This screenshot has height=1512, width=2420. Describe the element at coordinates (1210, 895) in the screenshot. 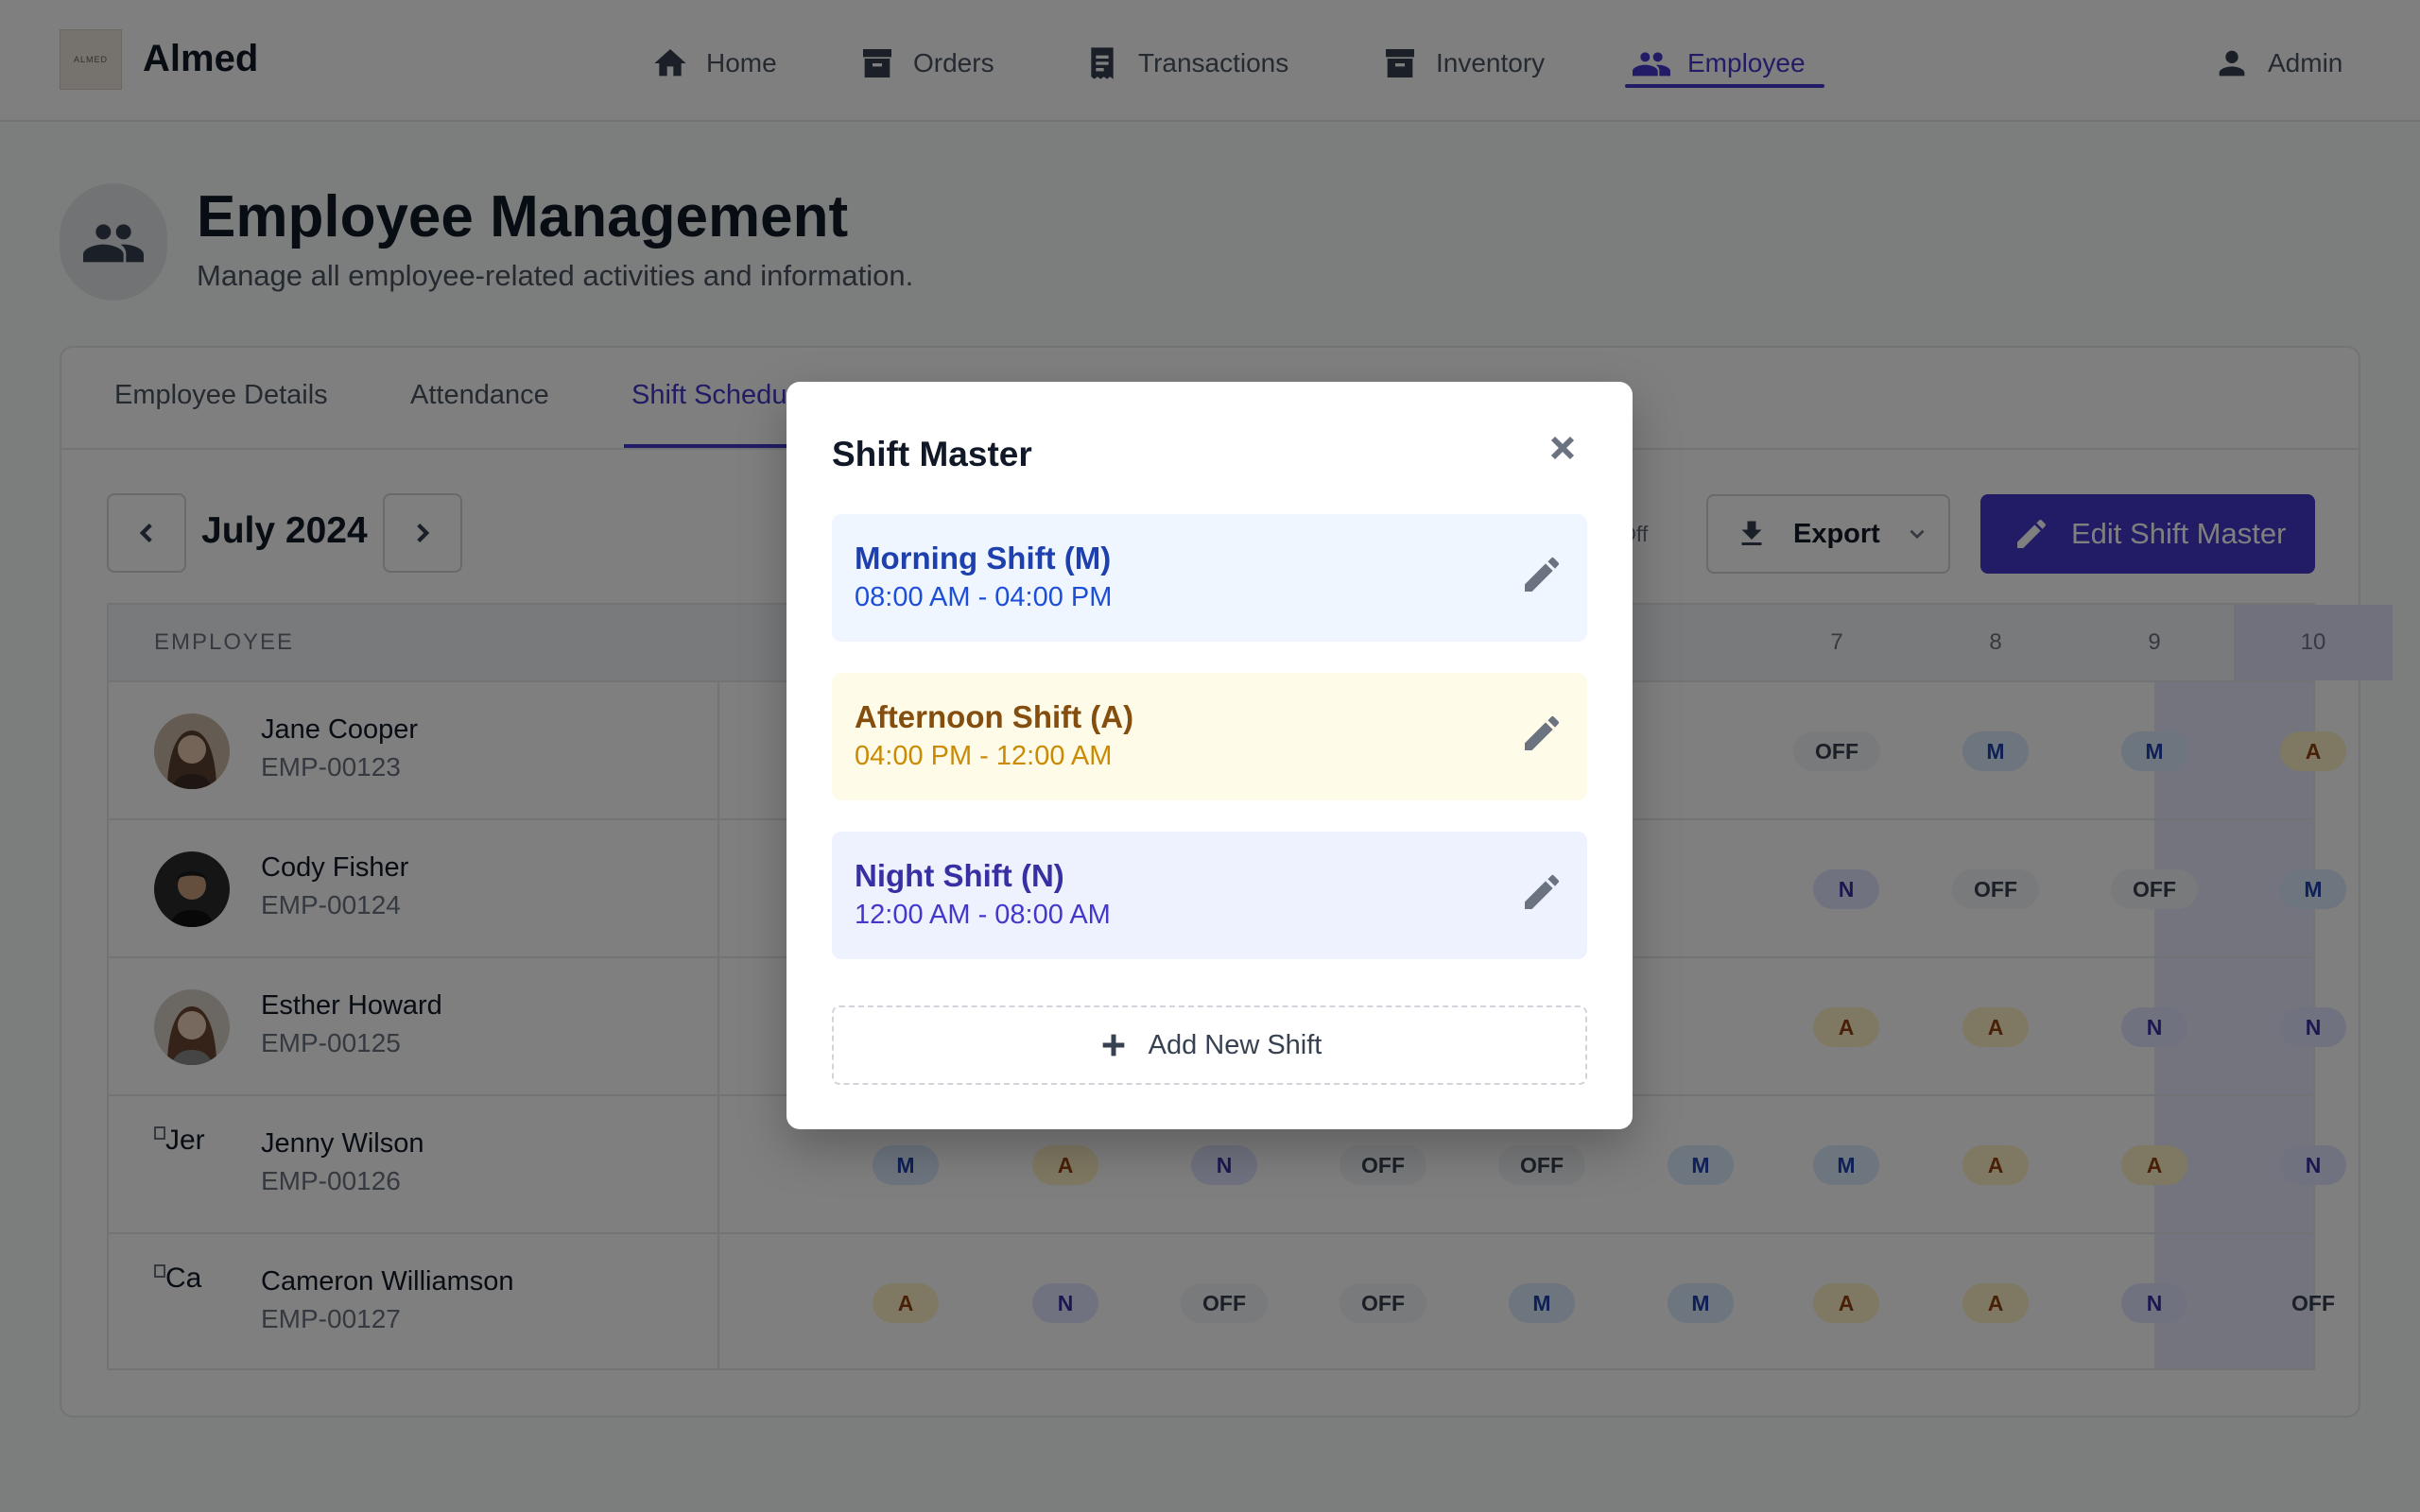

I see `shift-item-night: Night Shift (N) 12:00 AM - 08:00 AM` at that location.